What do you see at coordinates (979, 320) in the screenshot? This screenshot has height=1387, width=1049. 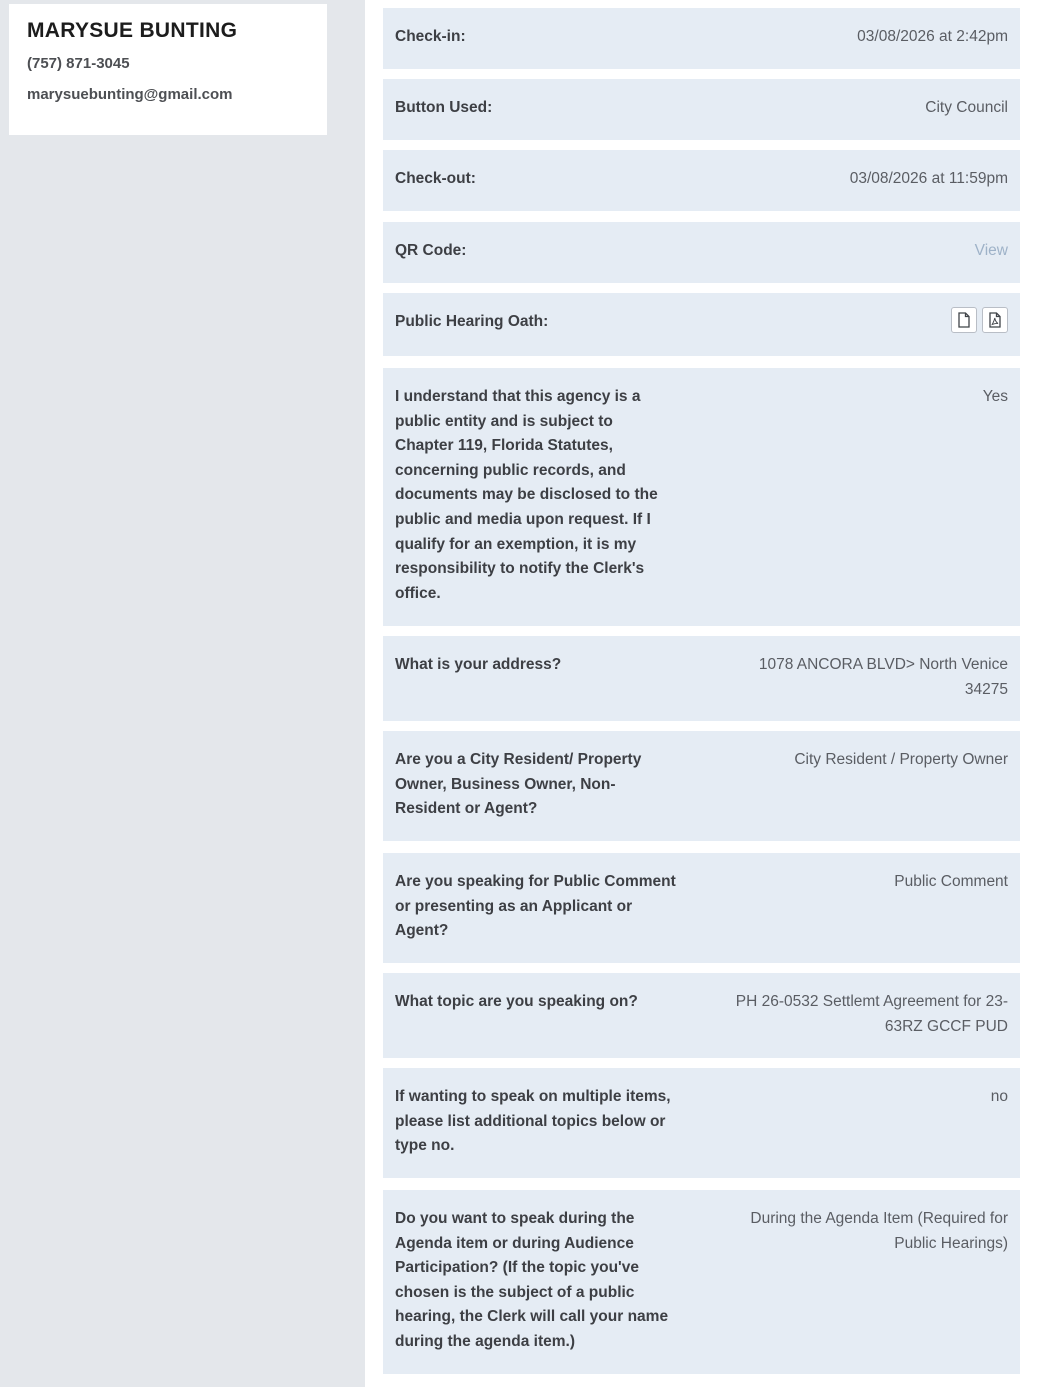 I see `oath-document-buttons` at bounding box center [979, 320].